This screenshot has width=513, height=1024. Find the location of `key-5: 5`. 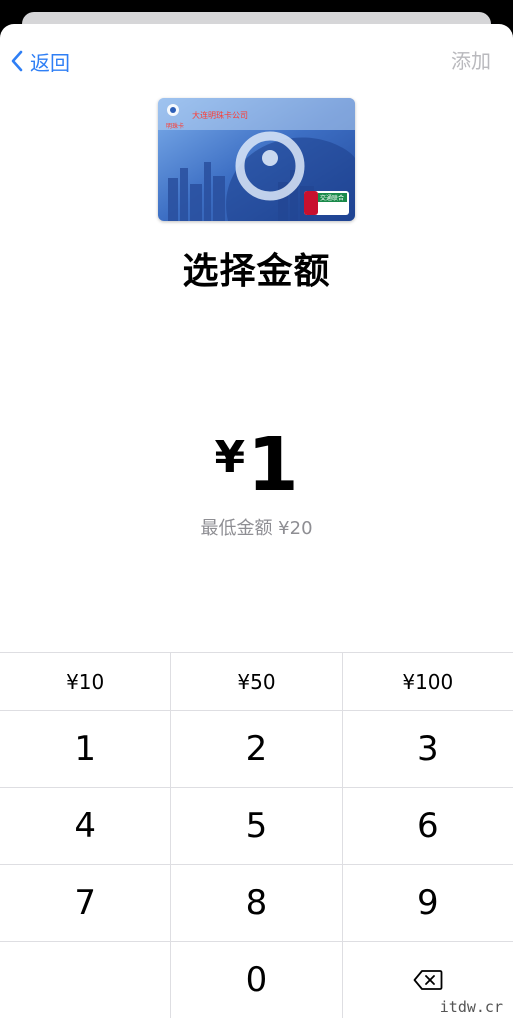

key-5: 5 is located at coordinates (257, 826).